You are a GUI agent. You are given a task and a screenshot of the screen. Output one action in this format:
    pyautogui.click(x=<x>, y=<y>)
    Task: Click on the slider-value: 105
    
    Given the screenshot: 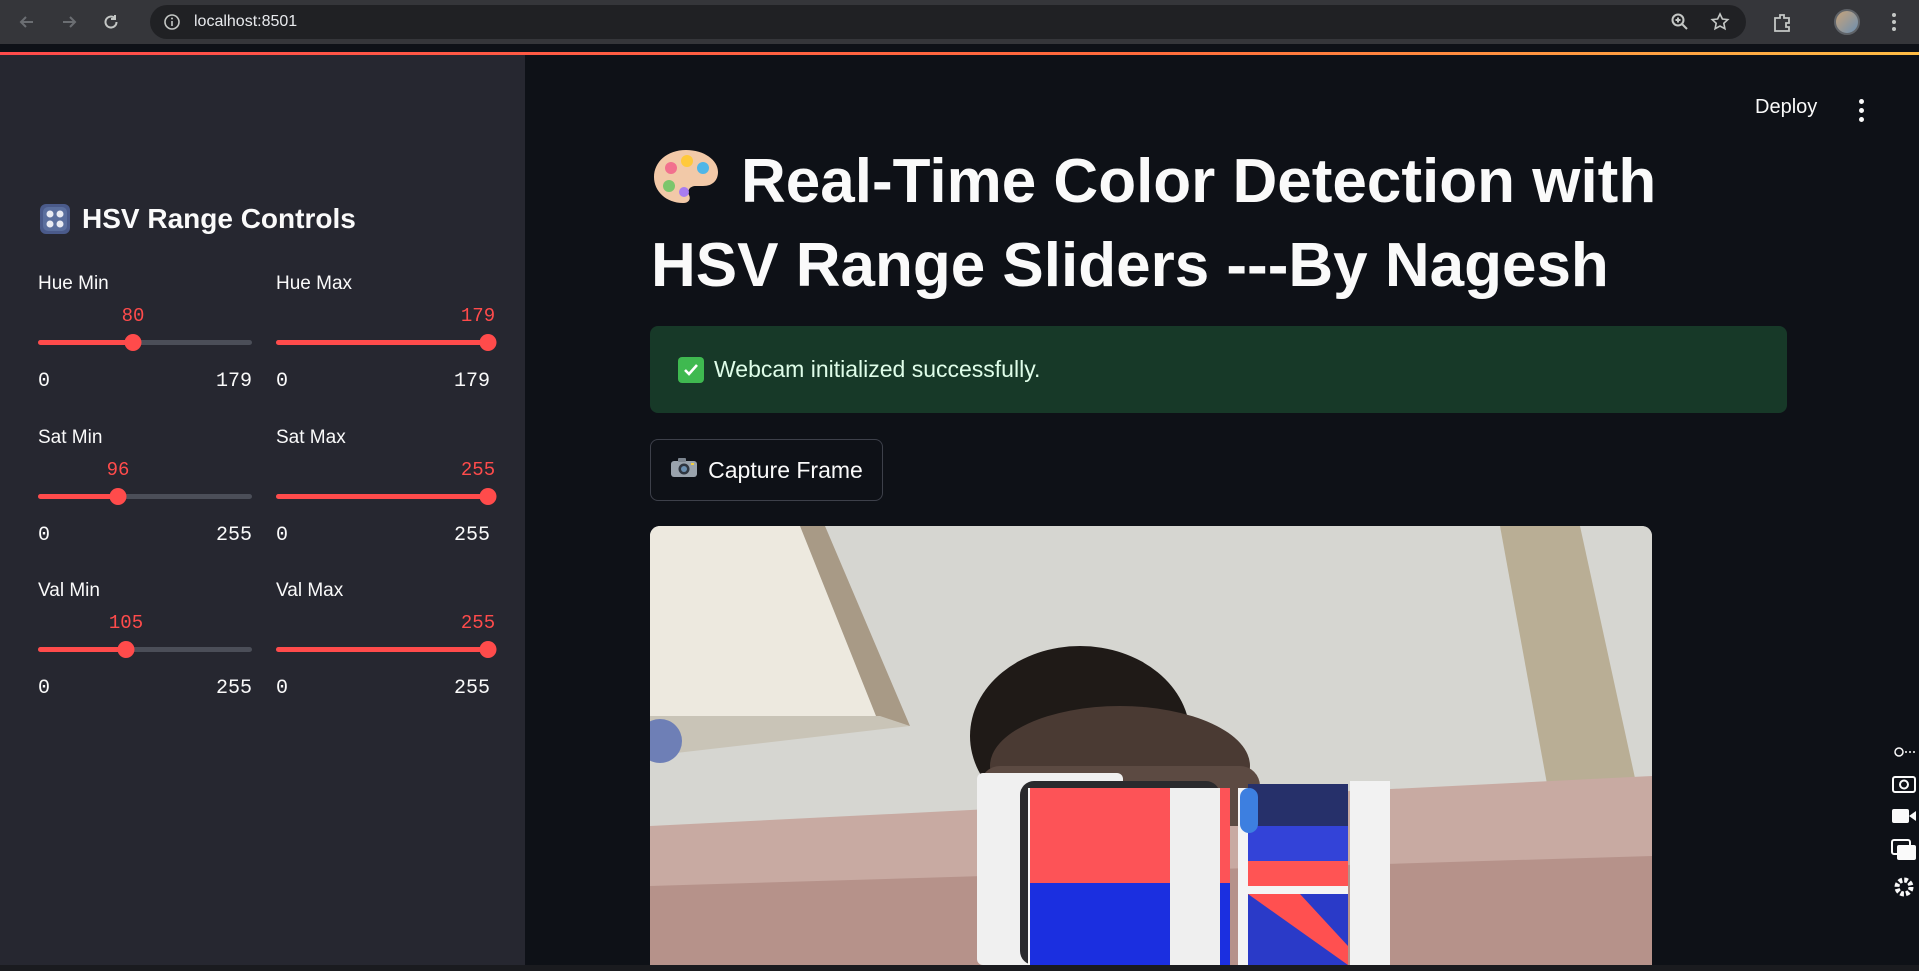 What is the action you would take?
    pyautogui.click(x=126, y=623)
    